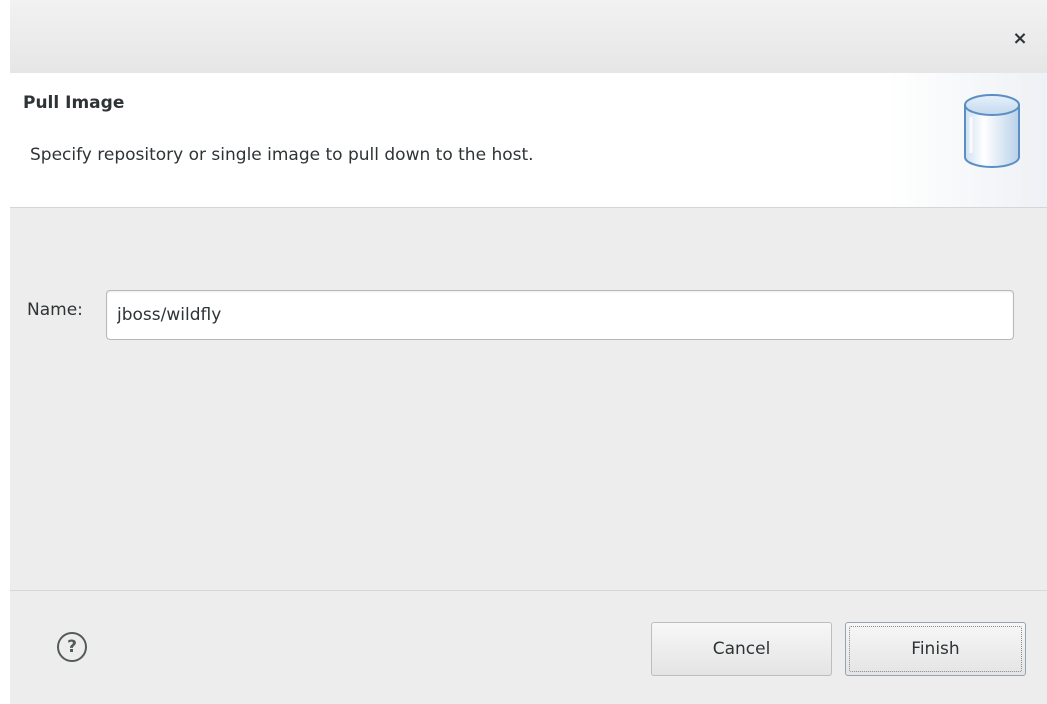 This screenshot has width=1047, height=704. Describe the element at coordinates (55, 310) in the screenshot. I see `name-label: Name:` at that location.